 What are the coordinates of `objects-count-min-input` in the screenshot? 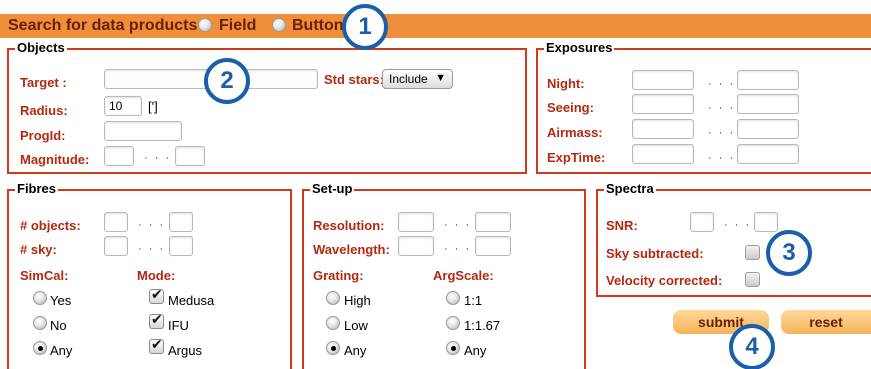 It's located at (116, 222).